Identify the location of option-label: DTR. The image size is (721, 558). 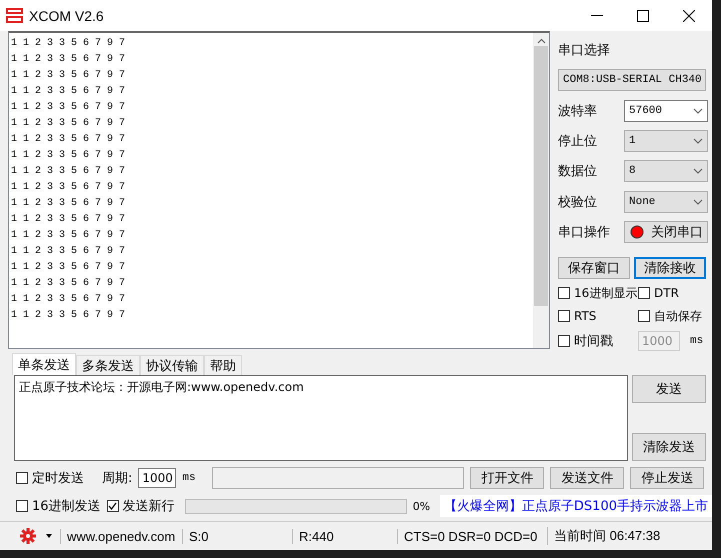
(666, 293).